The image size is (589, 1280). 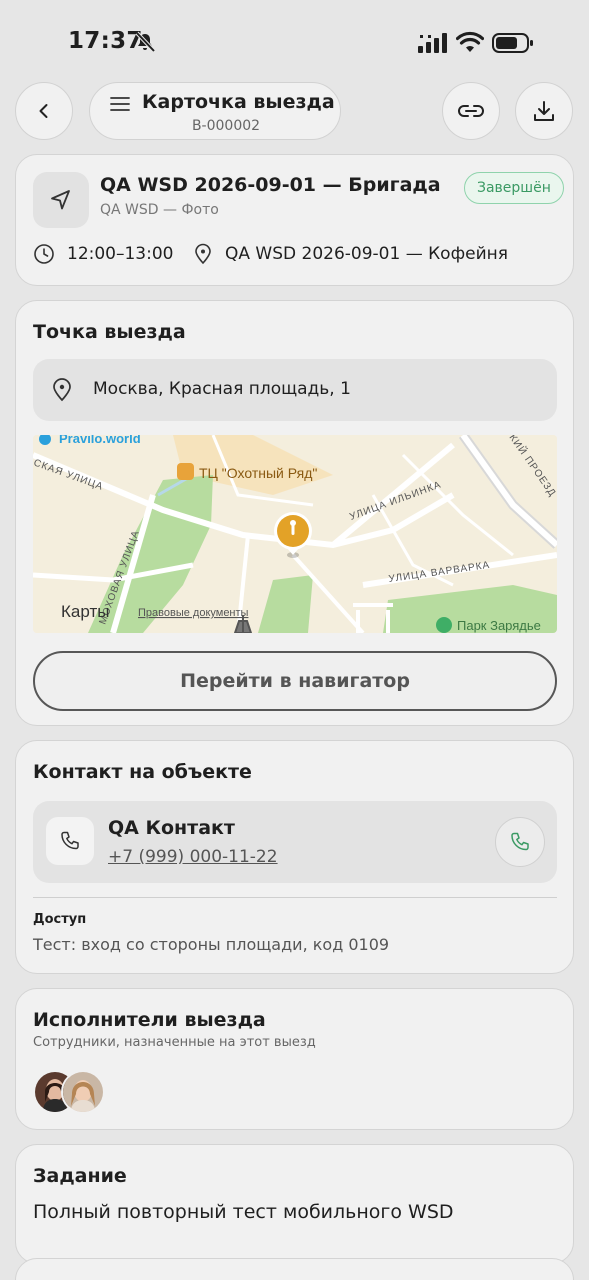 I want to click on divider, so click(x=295, y=897).